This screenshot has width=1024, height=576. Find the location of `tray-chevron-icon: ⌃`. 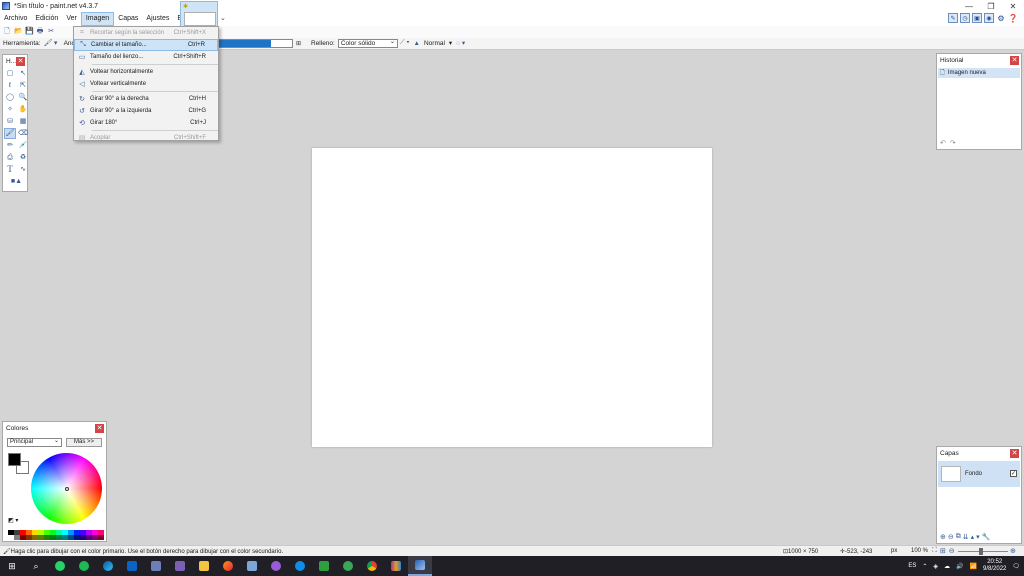

tray-chevron-icon: ⌃ is located at coordinates (924, 566).